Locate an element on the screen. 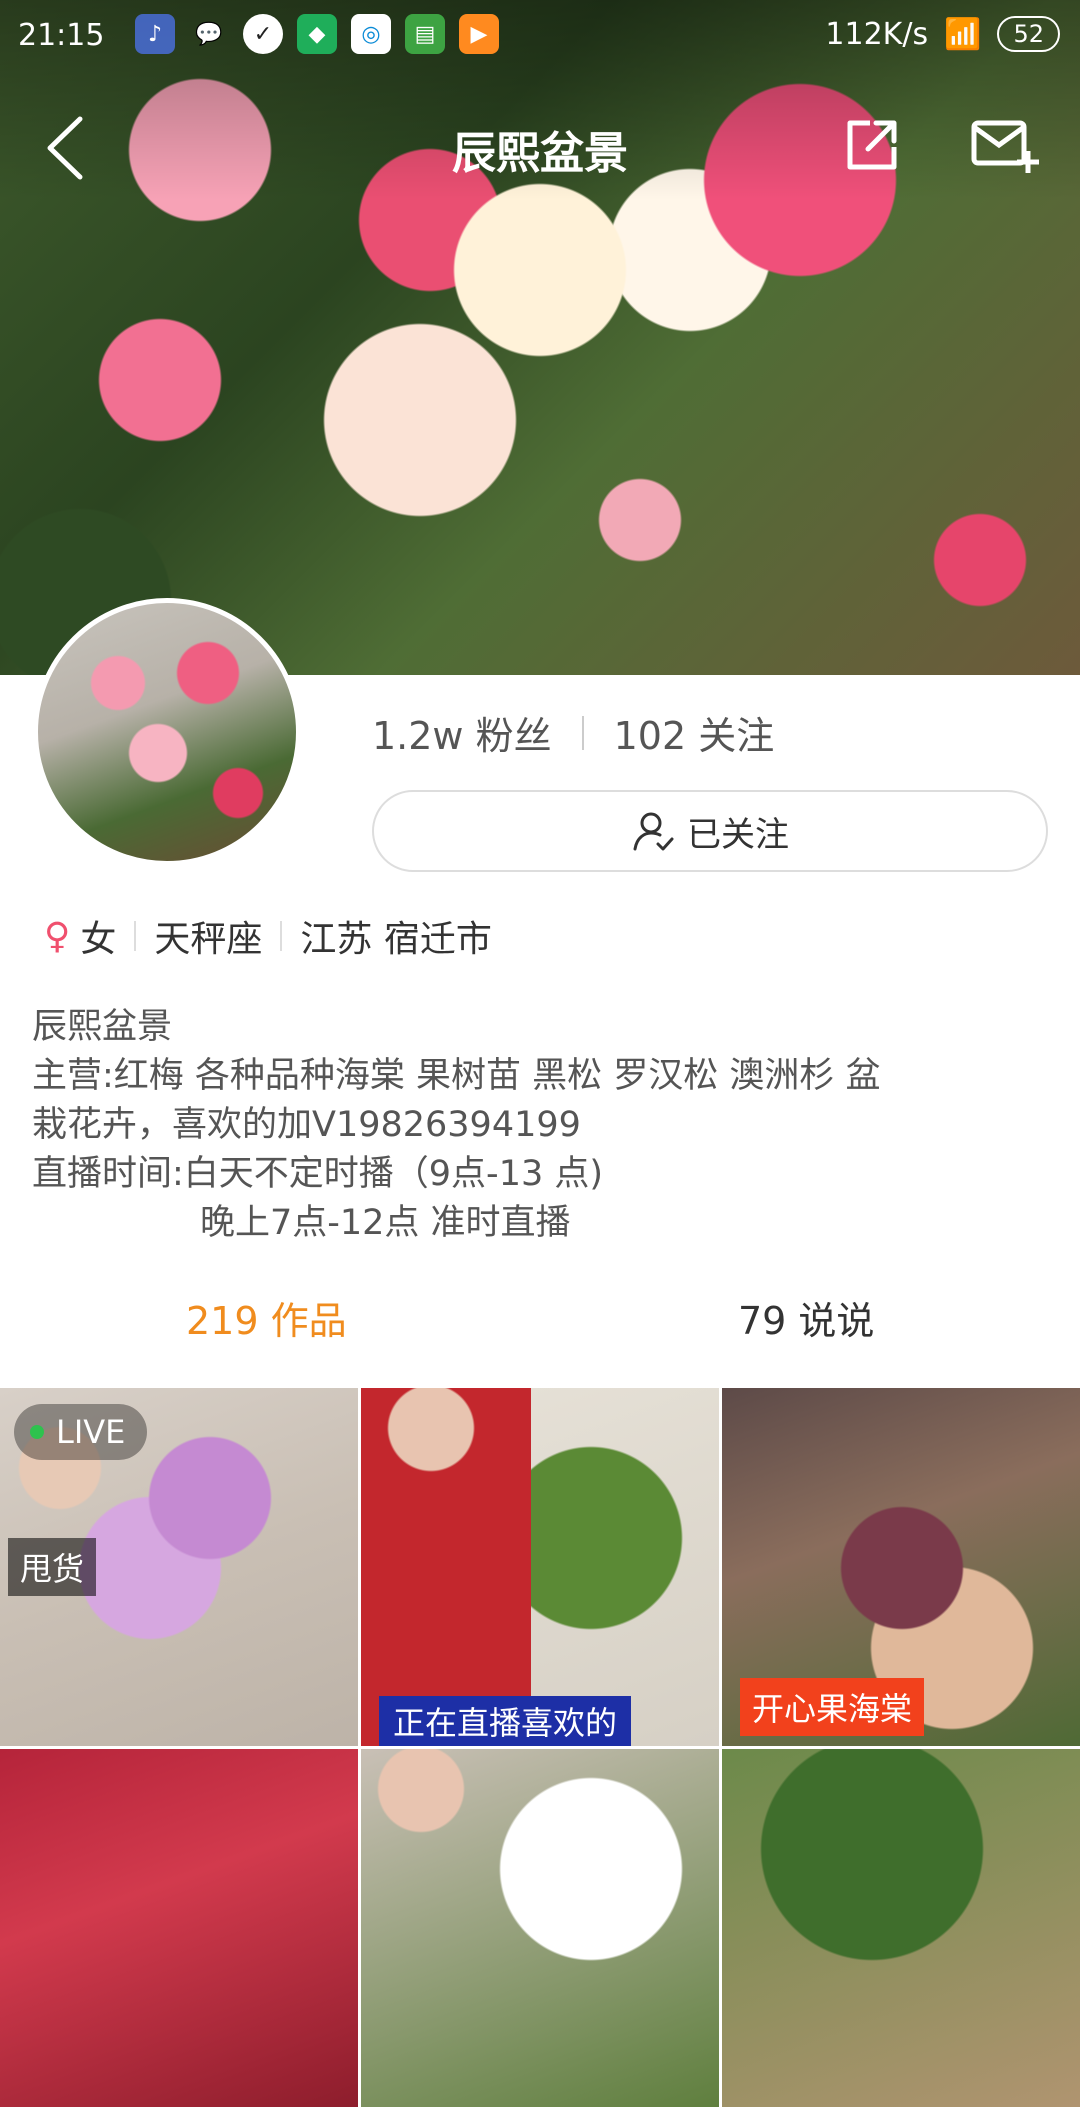 The width and height of the screenshot is (1080, 2107). network-speed: 112K/s is located at coordinates (877, 34).